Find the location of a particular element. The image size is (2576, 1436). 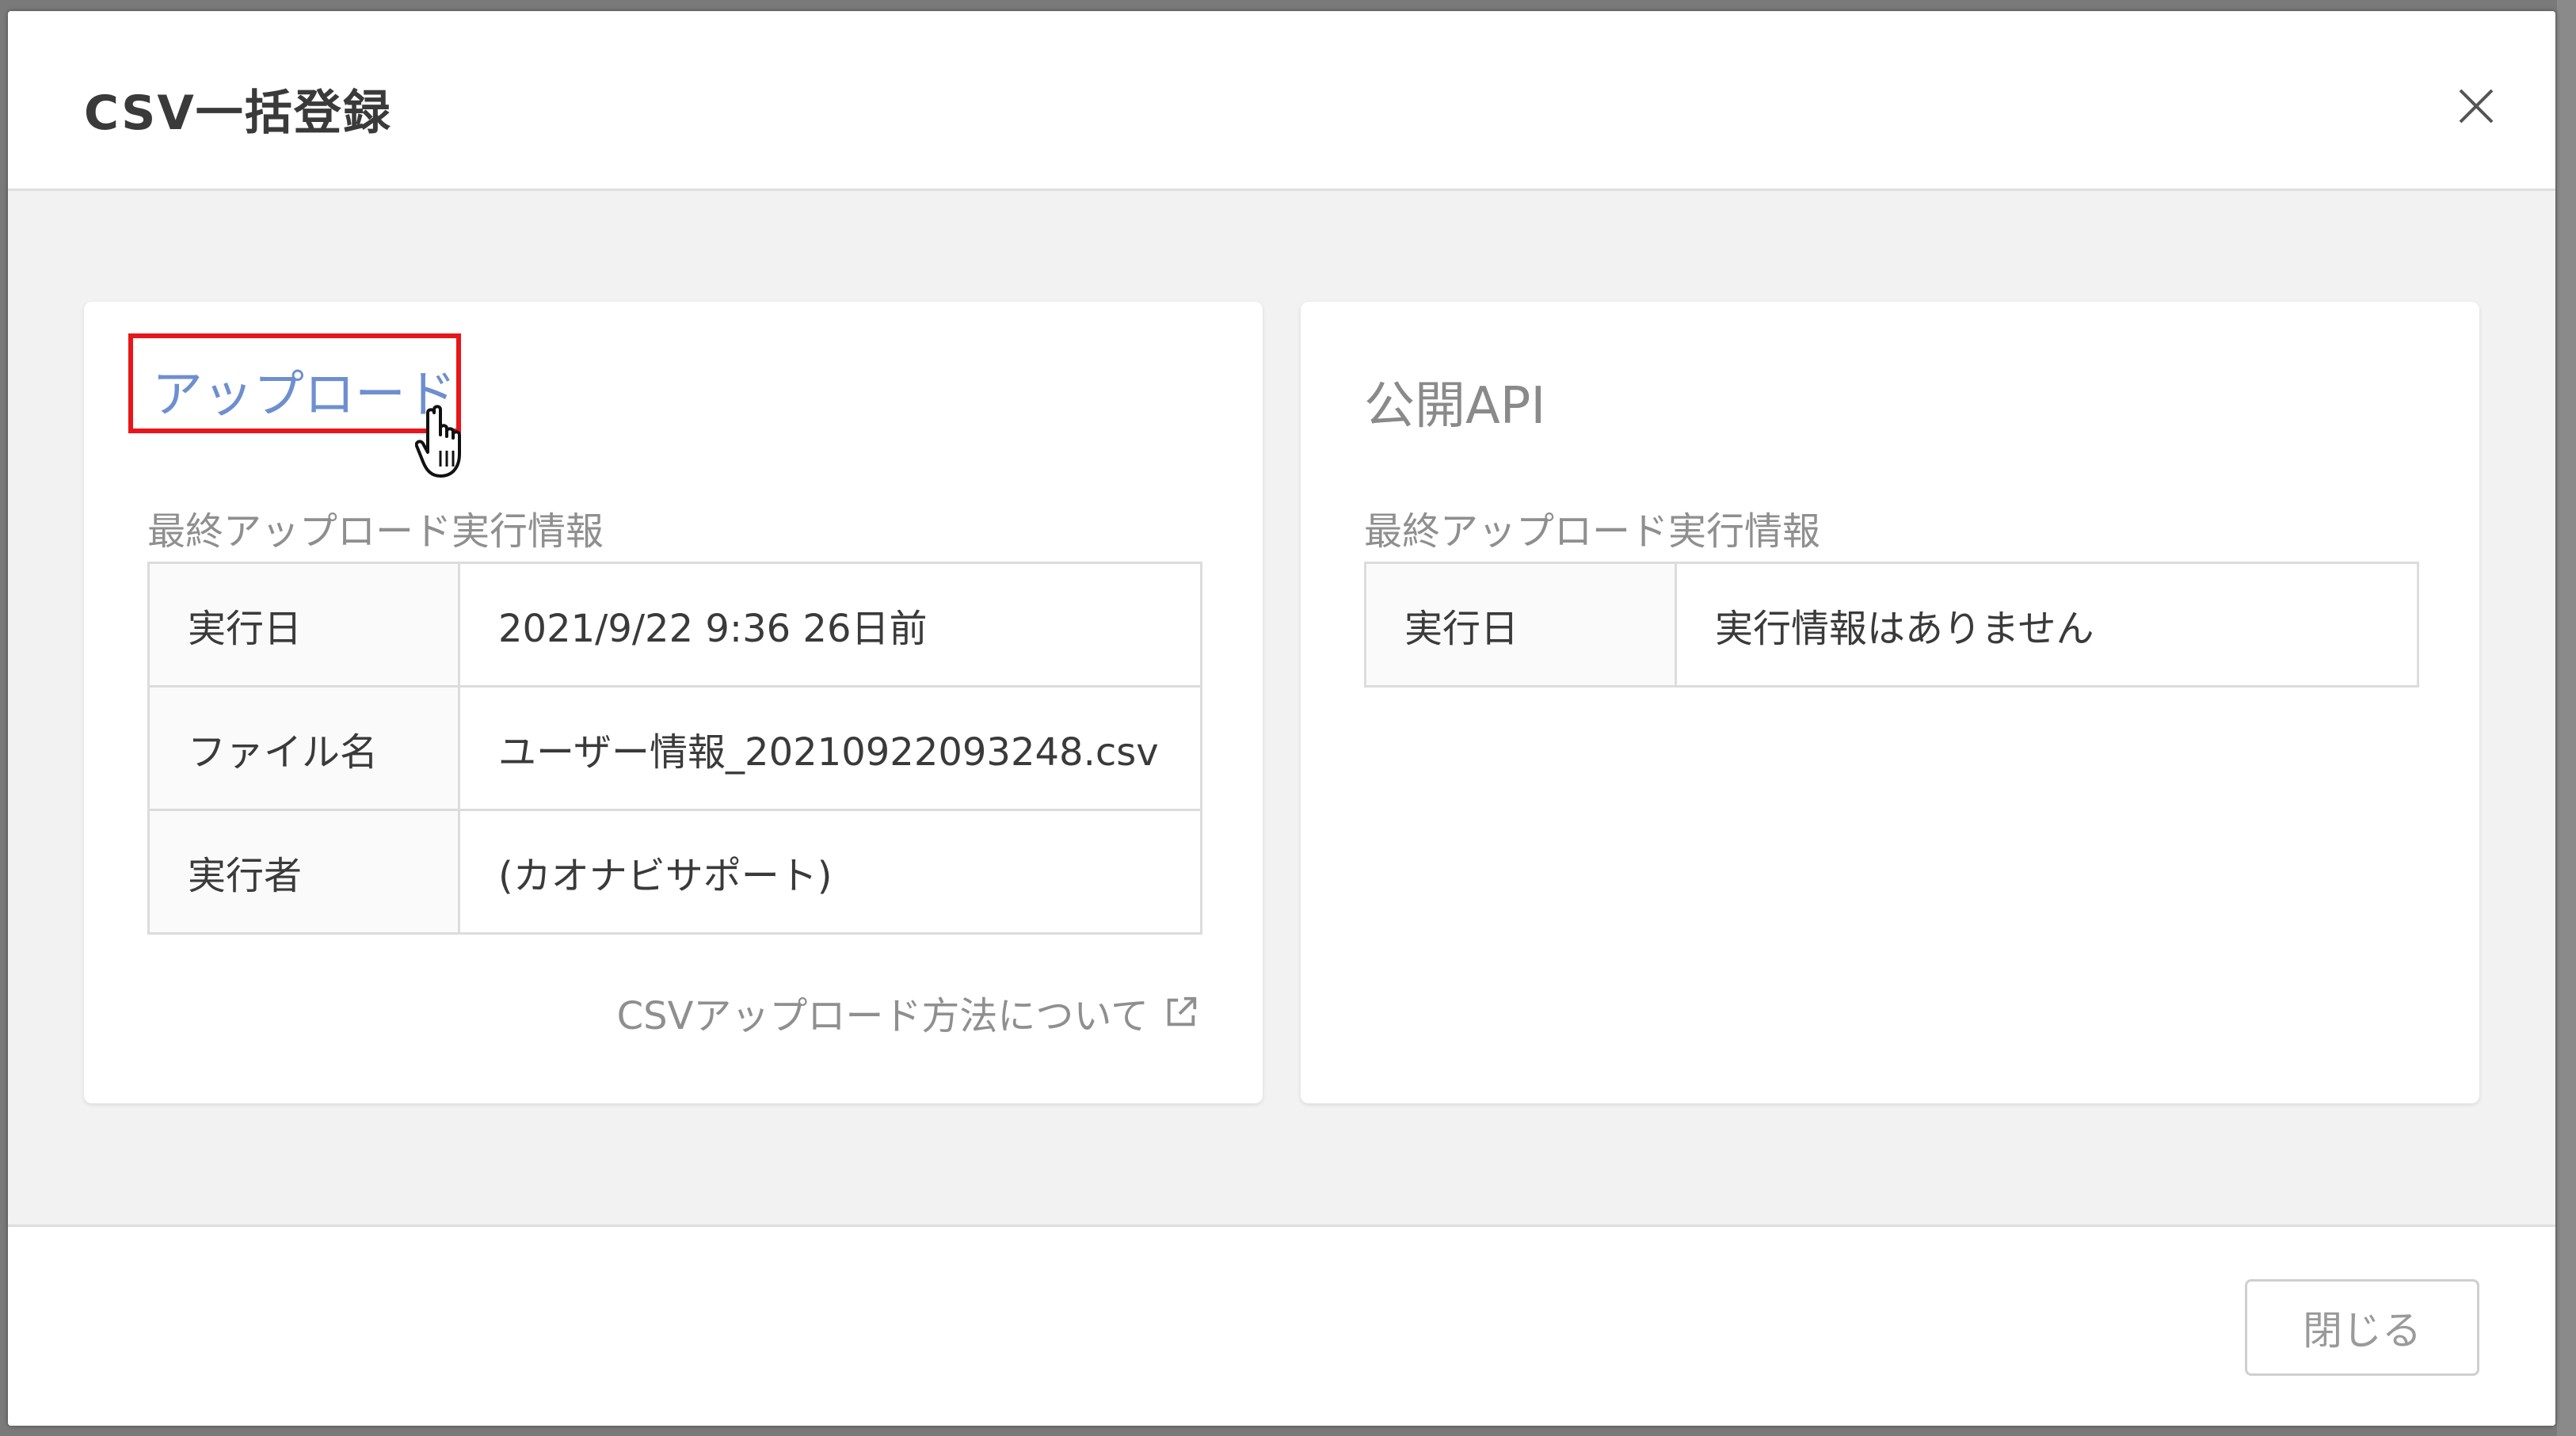

csv-upload-help-link: CSVアップロード方法について is located at coordinates (908, 1012).